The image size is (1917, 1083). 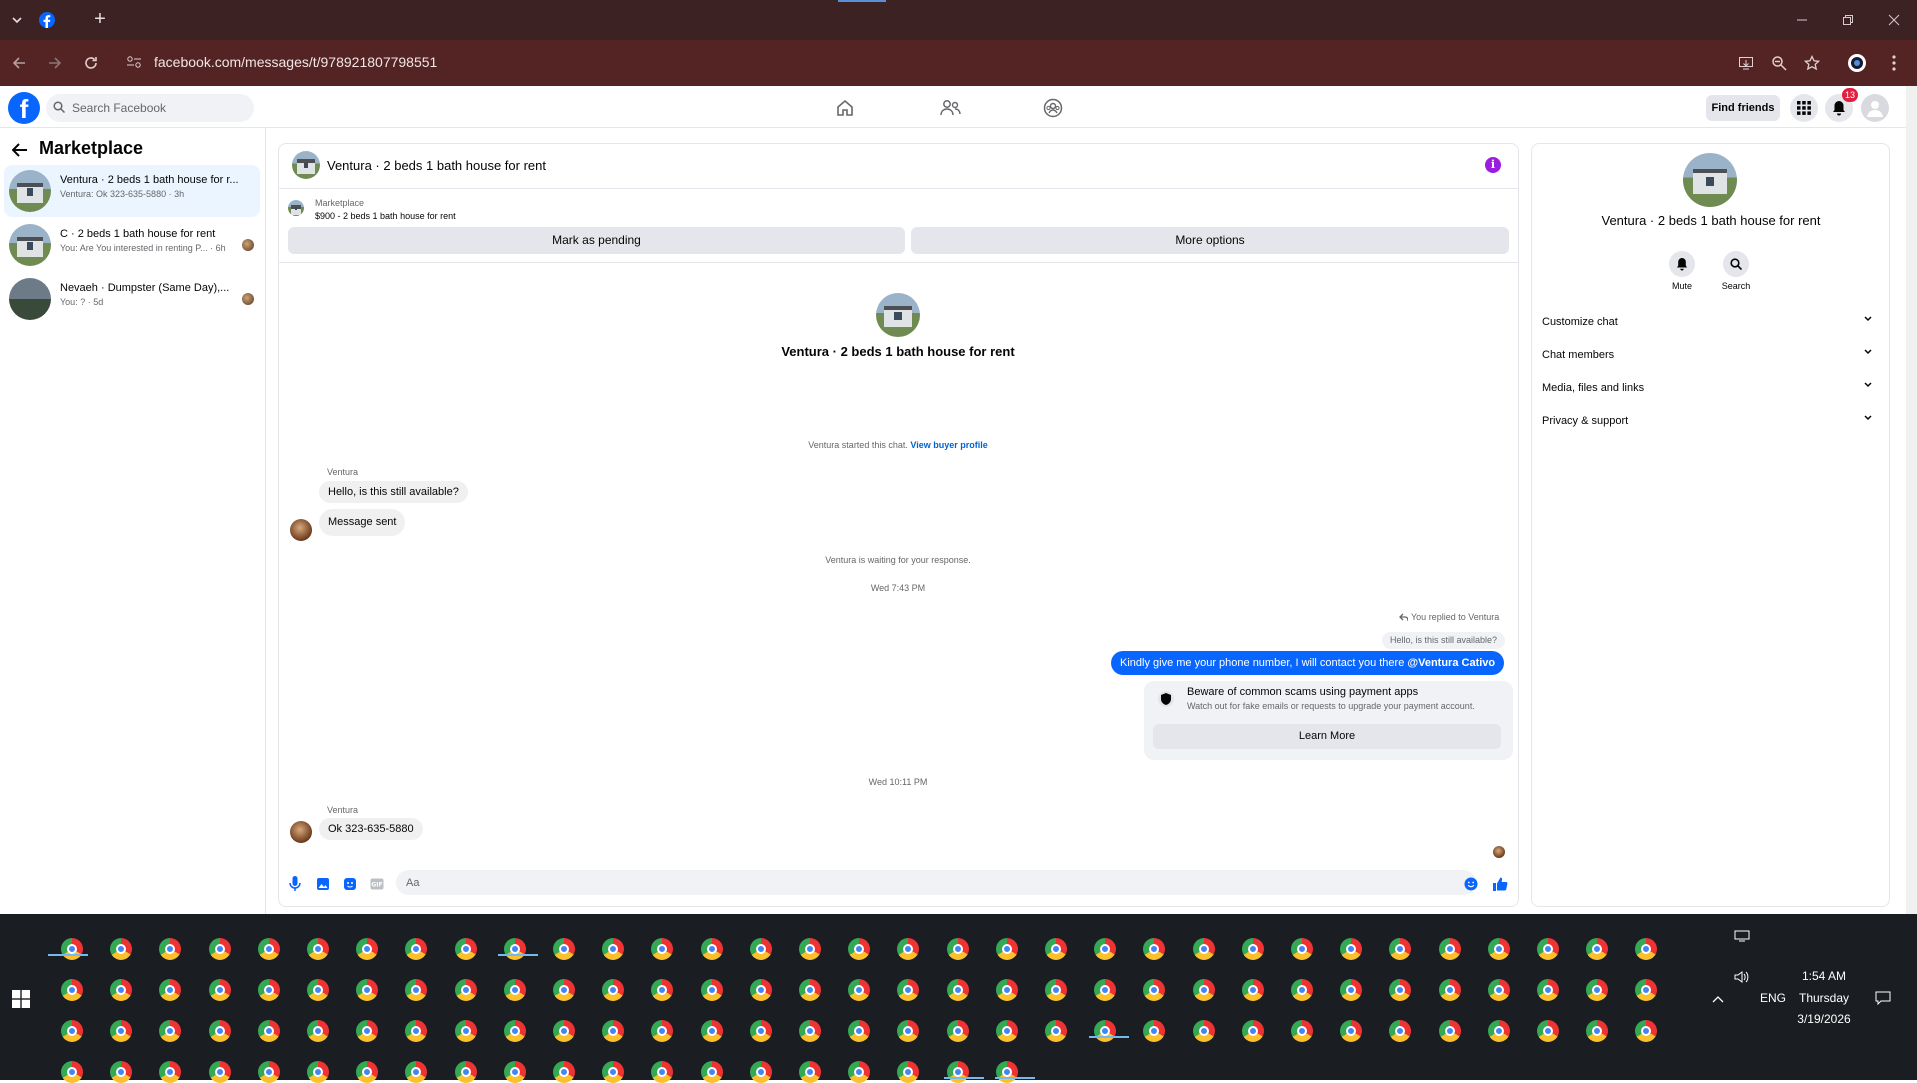 I want to click on photo-icon, so click(x=323, y=884).